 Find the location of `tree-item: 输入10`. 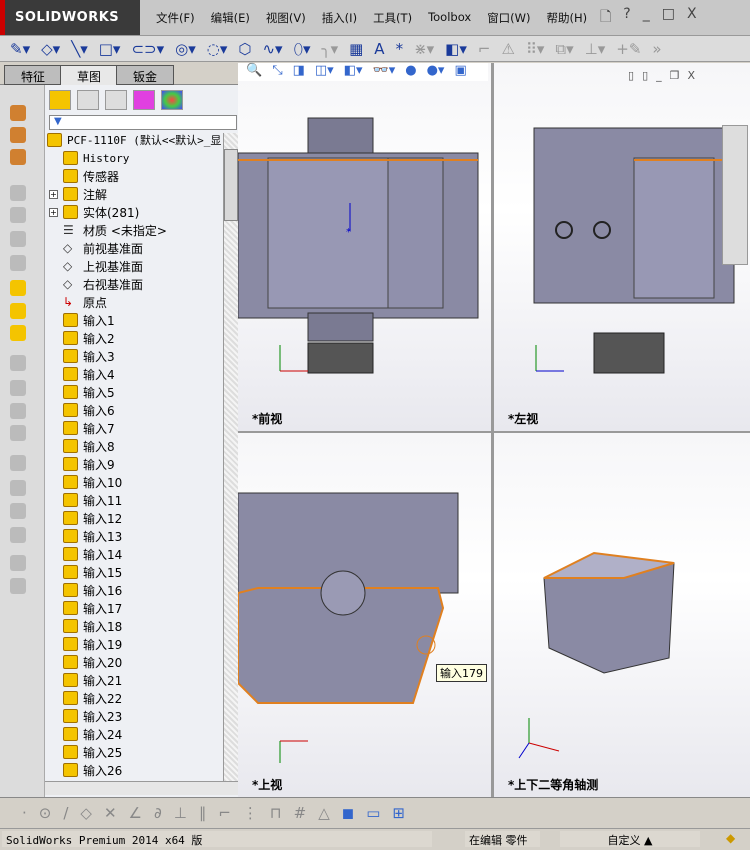

tree-item: 输入10 is located at coordinates (143, 482).